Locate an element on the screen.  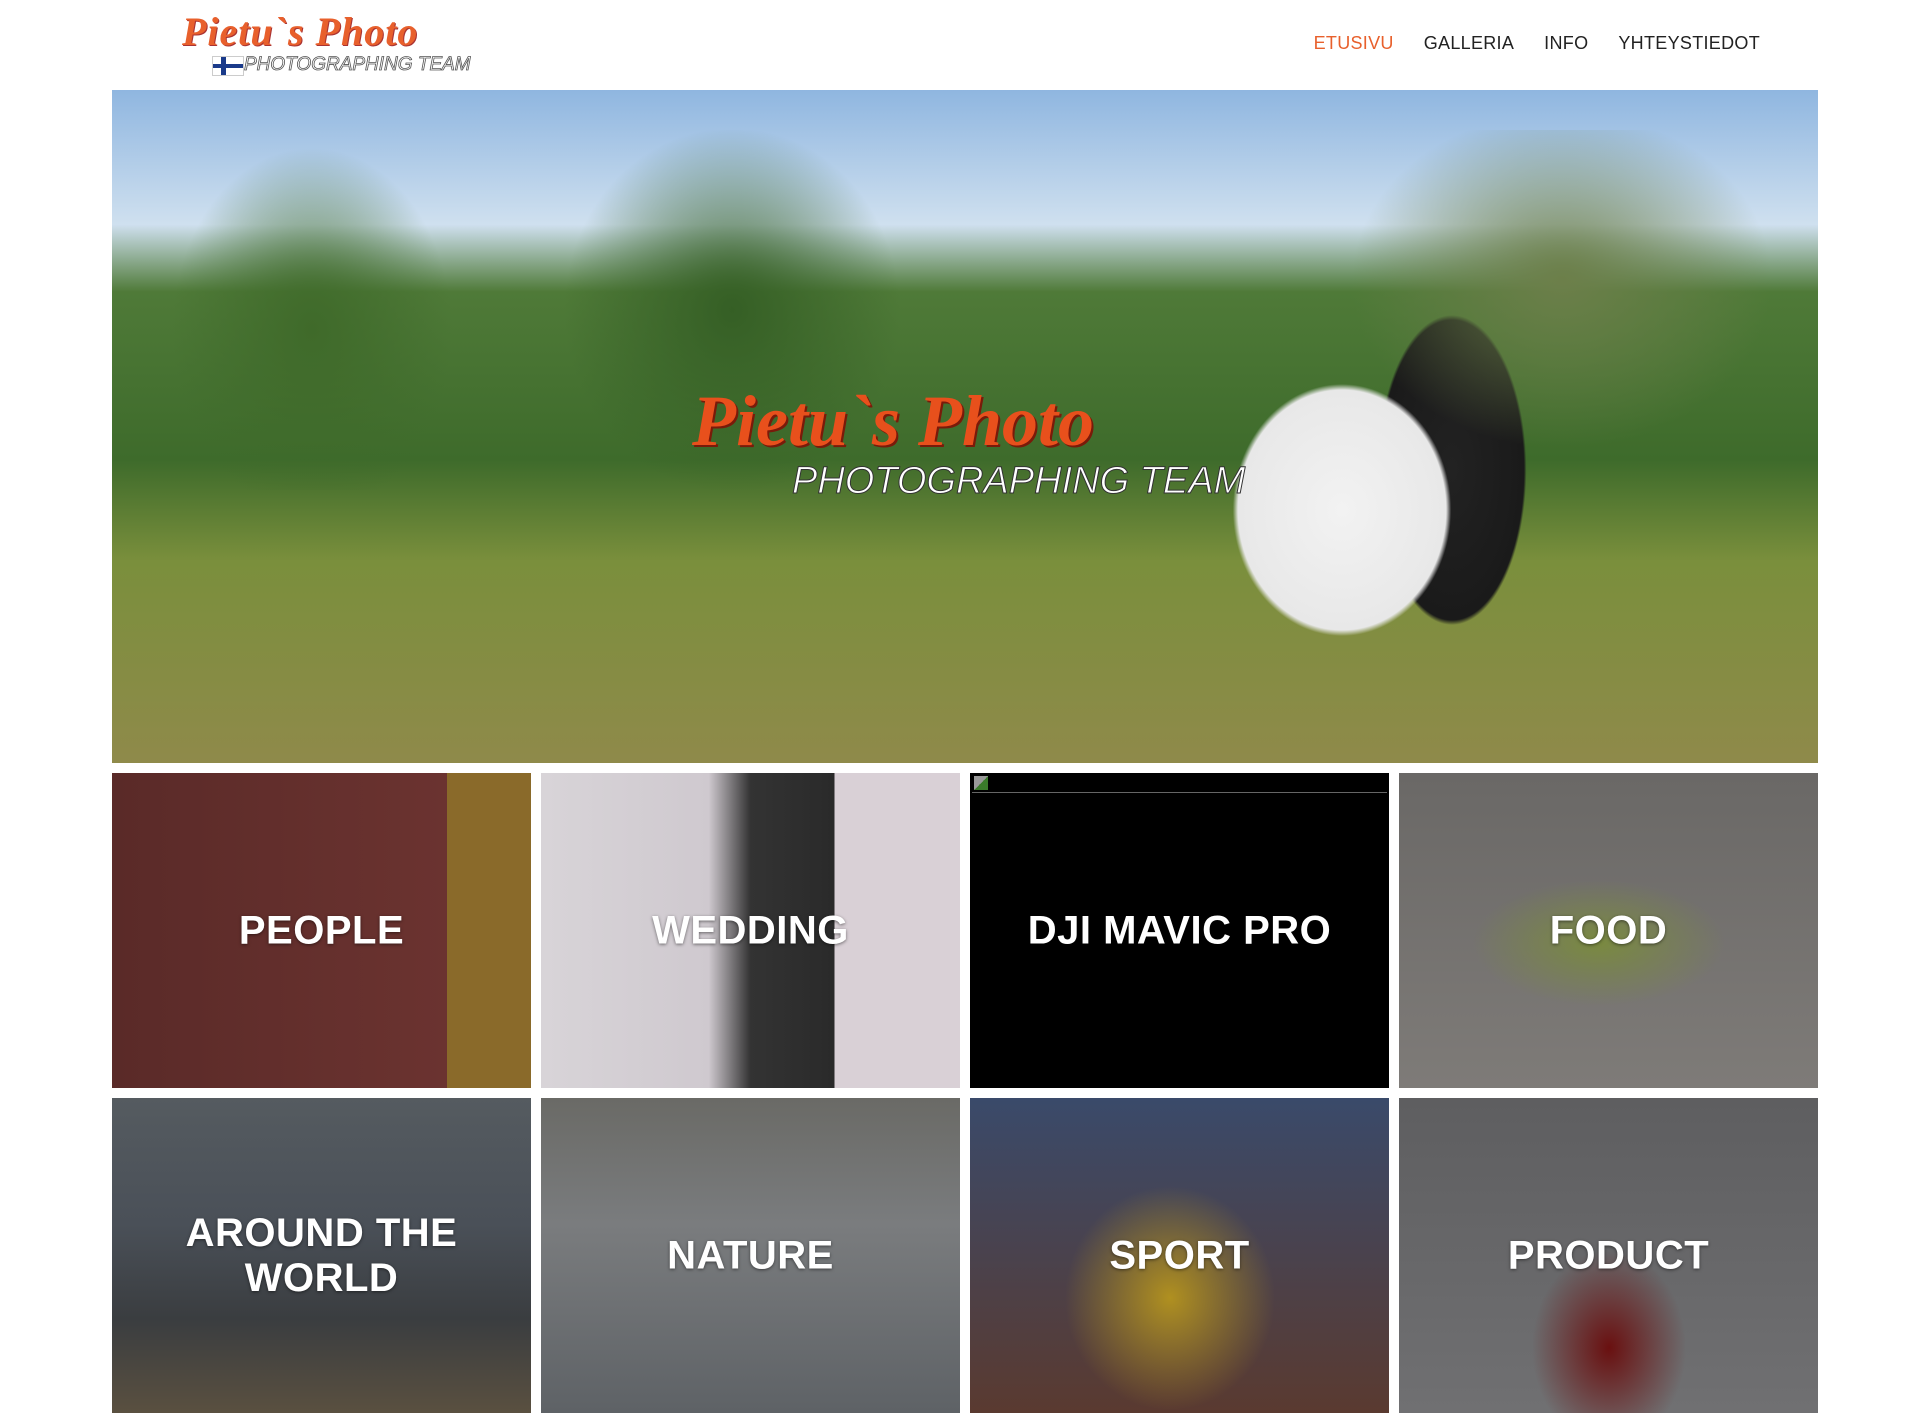
category-tile-people: PEOPLE is located at coordinates (321, 930).